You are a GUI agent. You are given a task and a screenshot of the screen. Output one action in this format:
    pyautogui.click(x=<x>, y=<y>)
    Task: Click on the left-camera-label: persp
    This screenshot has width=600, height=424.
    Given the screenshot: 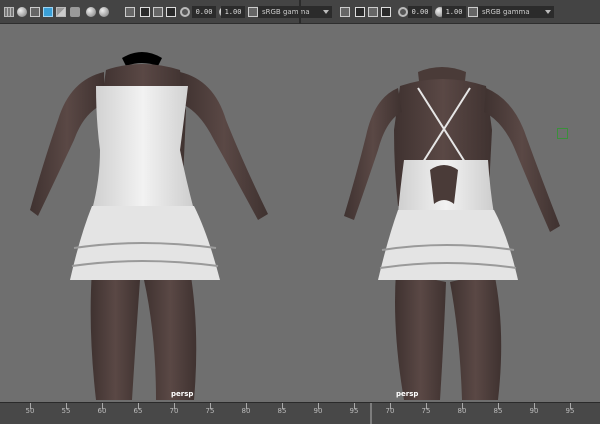 What is the action you would take?
    pyautogui.click(x=182, y=394)
    